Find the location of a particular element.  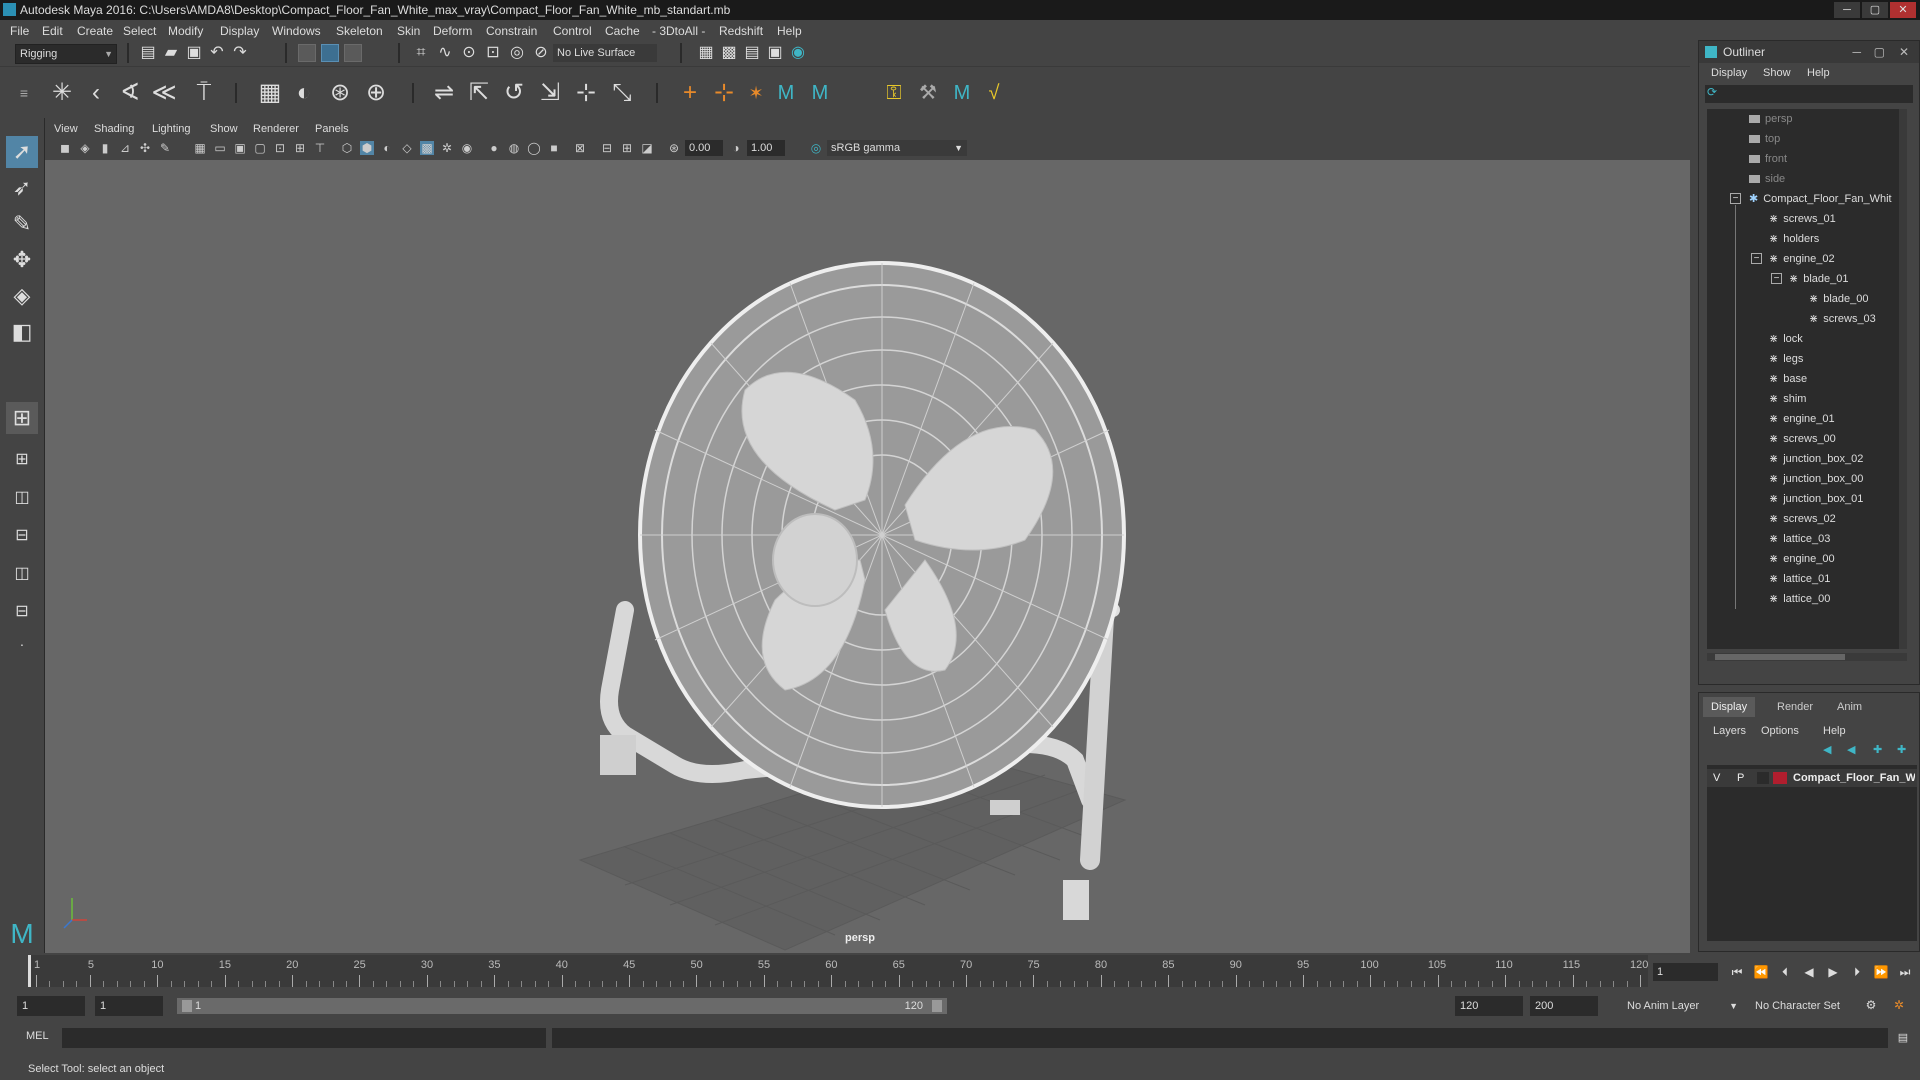

view-transform-dropdown: sRGB gamma ▼ is located at coordinates (897, 148).